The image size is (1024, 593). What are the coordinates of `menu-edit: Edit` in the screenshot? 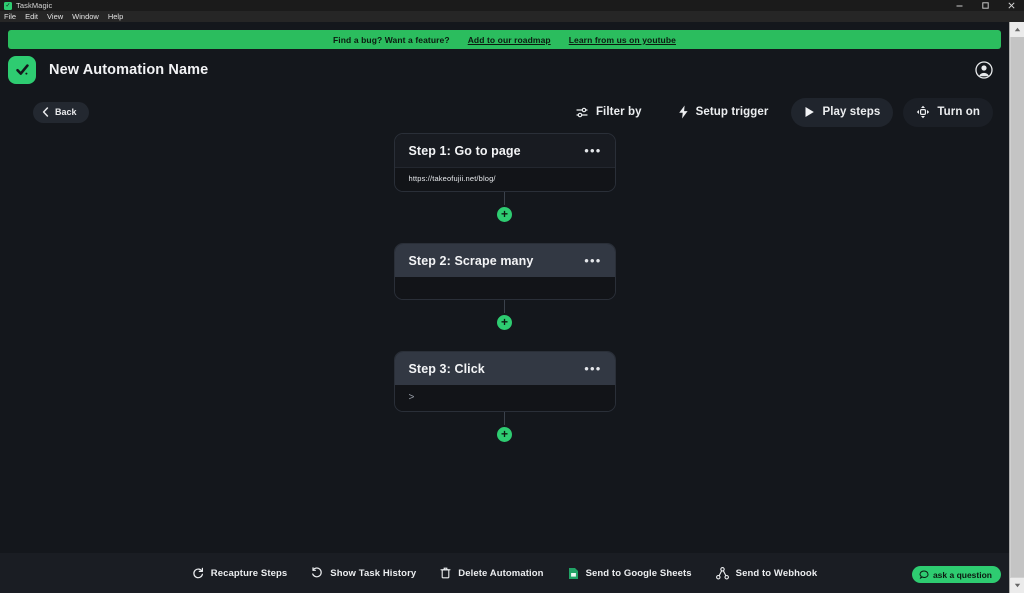 It's located at (31, 17).